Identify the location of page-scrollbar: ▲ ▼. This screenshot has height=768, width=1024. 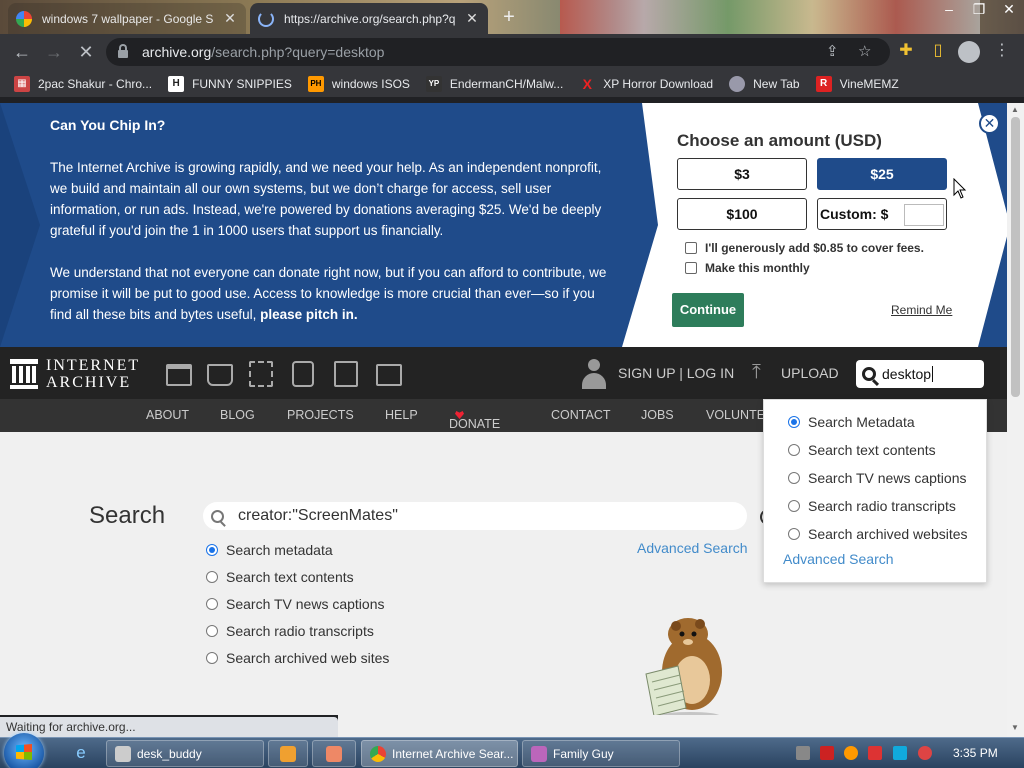
(1015, 420).